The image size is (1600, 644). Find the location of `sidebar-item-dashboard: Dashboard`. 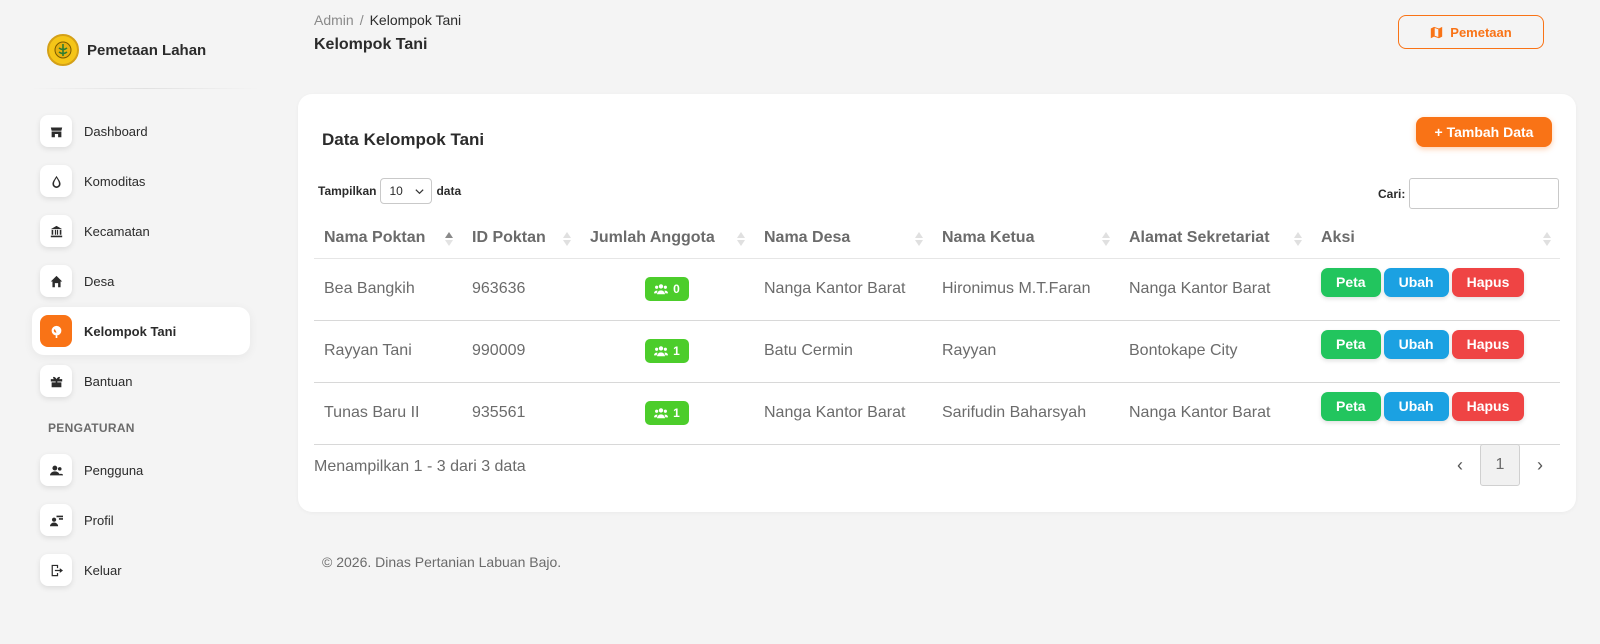

sidebar-item-dashboard: Dashboard is located at coordinates (141, 131).